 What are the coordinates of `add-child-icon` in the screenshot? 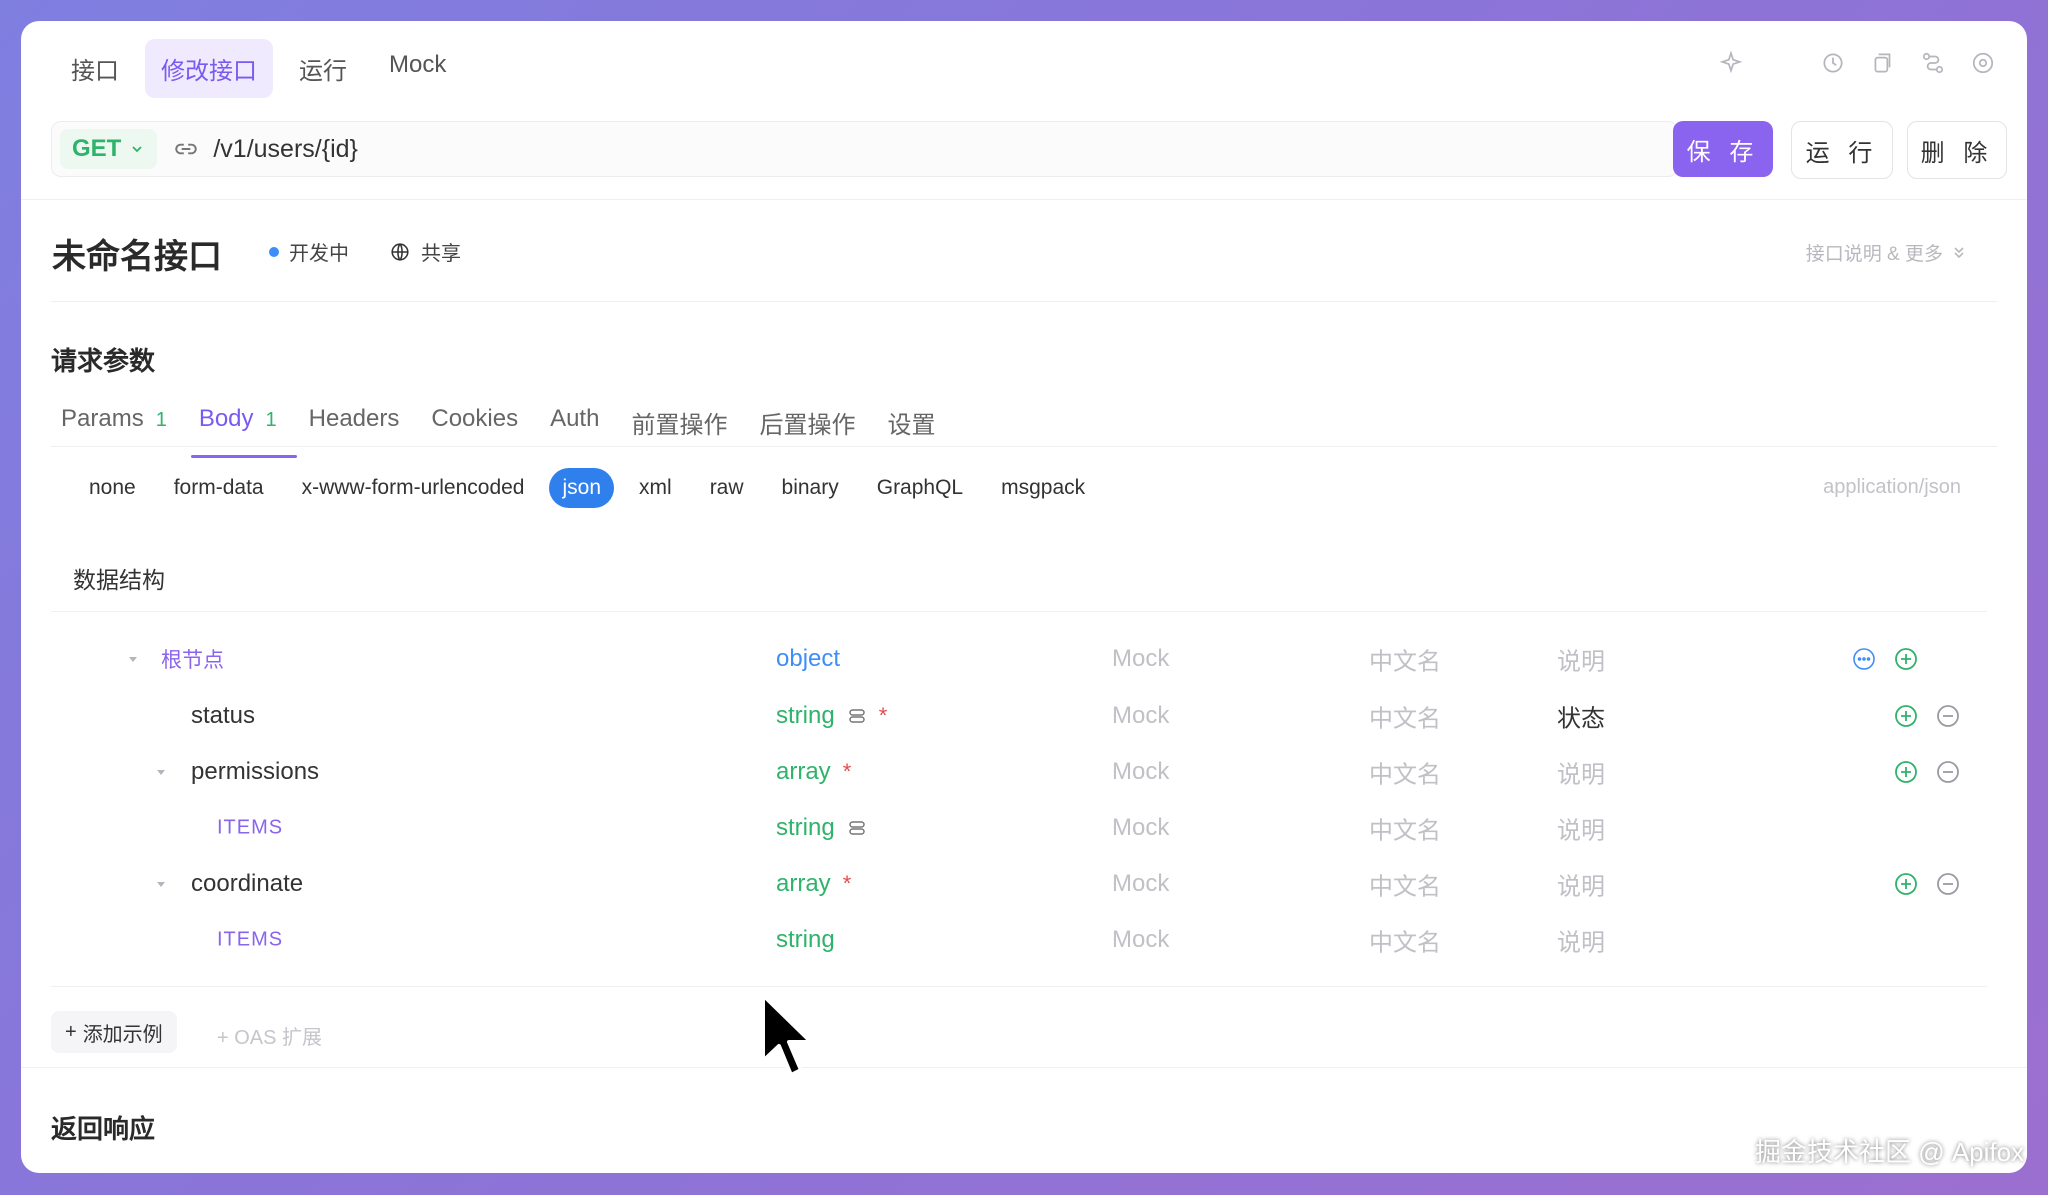 It's located at (1906, 659).